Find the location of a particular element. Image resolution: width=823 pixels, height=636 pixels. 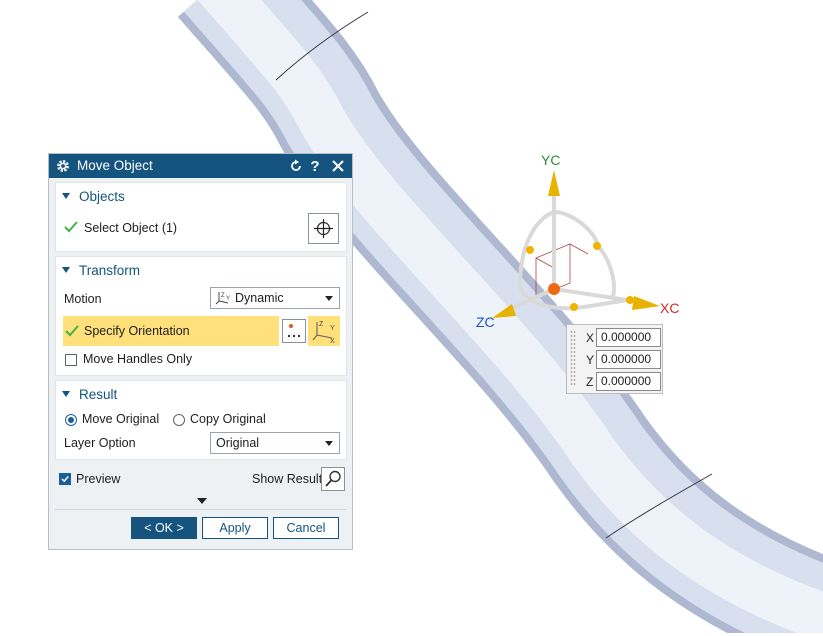

dialog-title-bar: Move Object ? is located at coordinates (200, 166).